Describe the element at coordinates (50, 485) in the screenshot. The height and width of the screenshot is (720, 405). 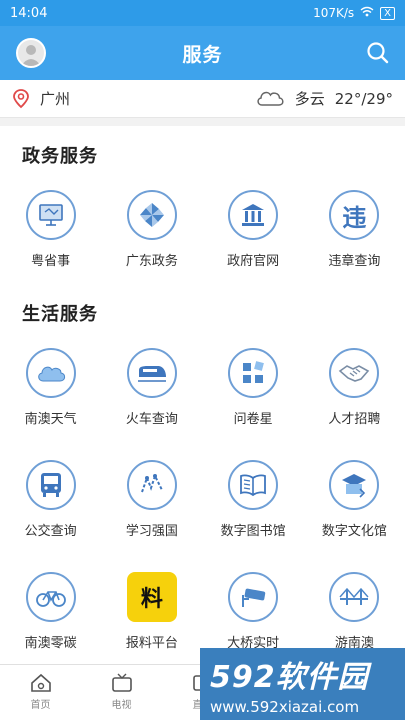
I see `bus-icon` at that location.